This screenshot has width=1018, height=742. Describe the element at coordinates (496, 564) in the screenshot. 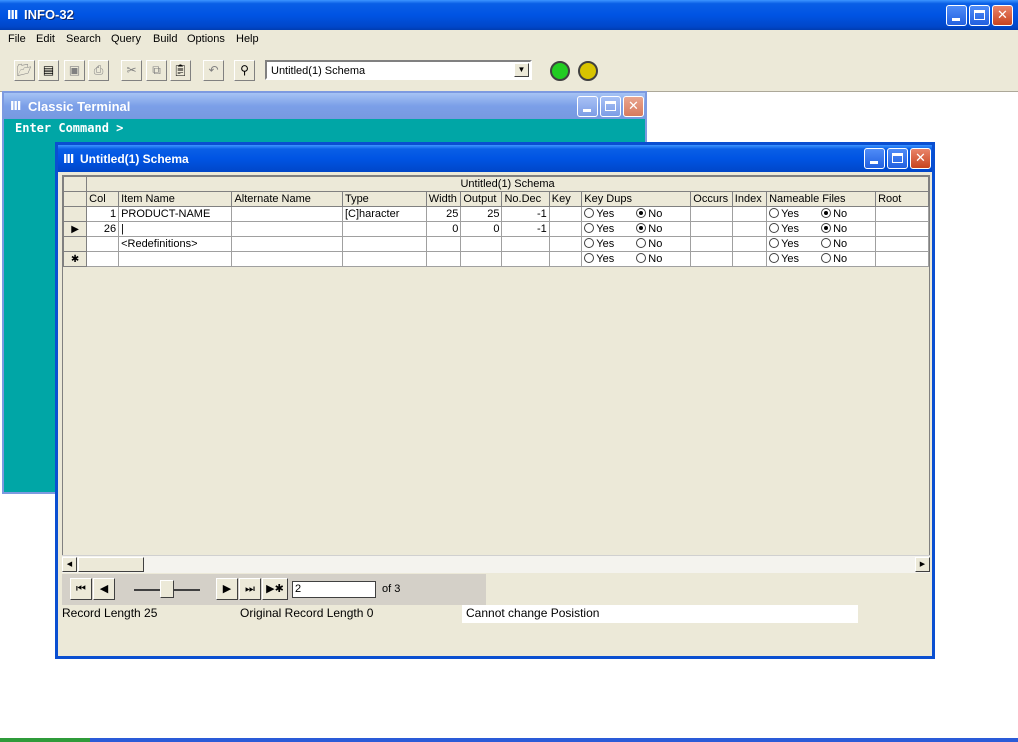

I see `horizontal-scrollbar: ◀ ▶` at that location.